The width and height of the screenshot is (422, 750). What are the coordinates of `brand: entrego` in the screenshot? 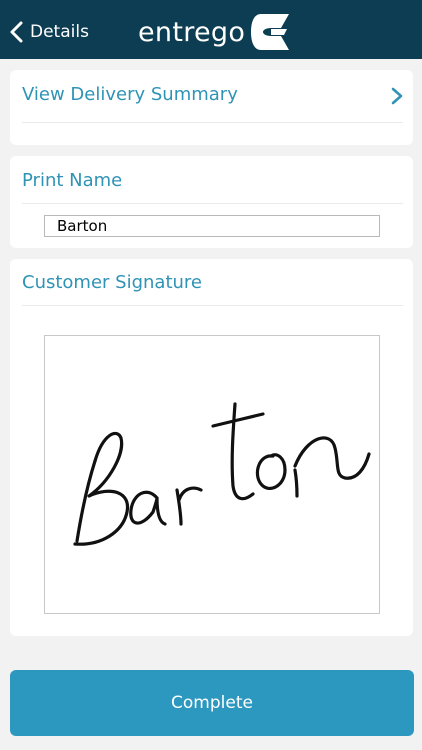 It's located at (215, 32).